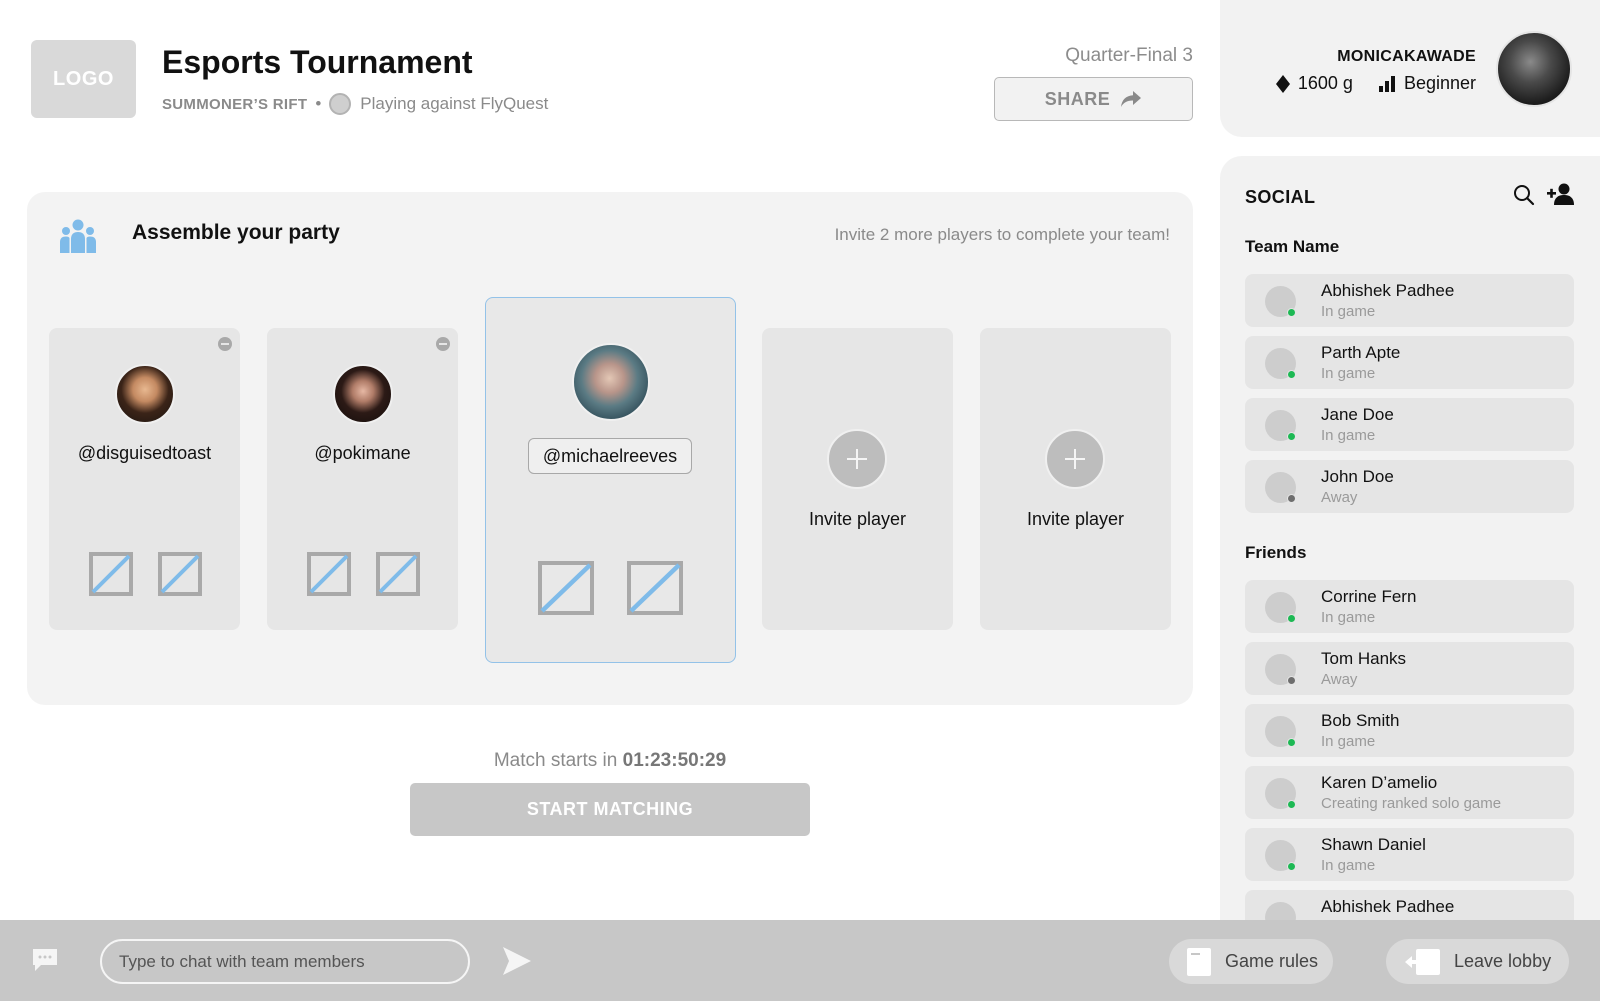 The width and height of the screenshot is (1600, 1001). I want to click on player-handle: @disguisedtoast, so click(144, 453).